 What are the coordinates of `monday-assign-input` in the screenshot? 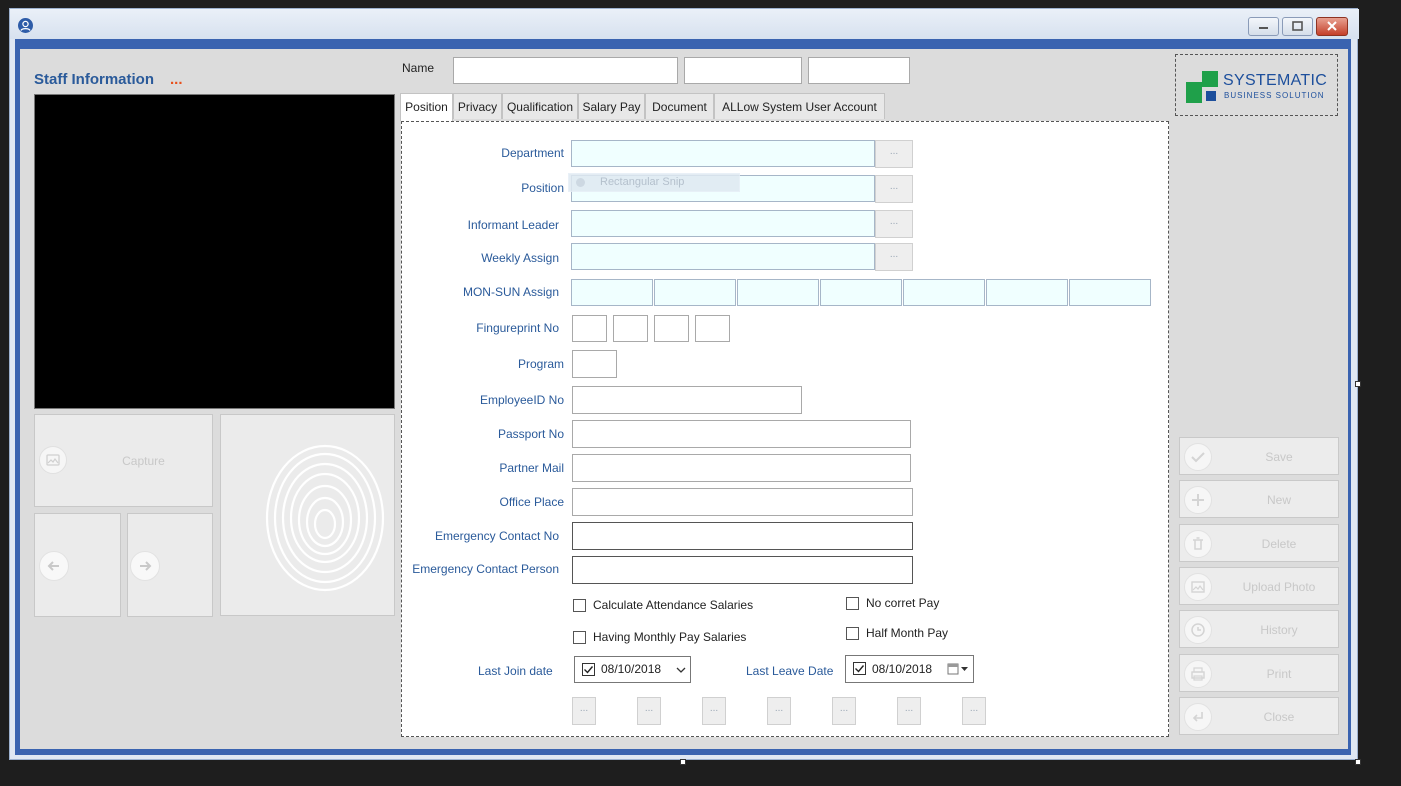 It's located at (612, 292).